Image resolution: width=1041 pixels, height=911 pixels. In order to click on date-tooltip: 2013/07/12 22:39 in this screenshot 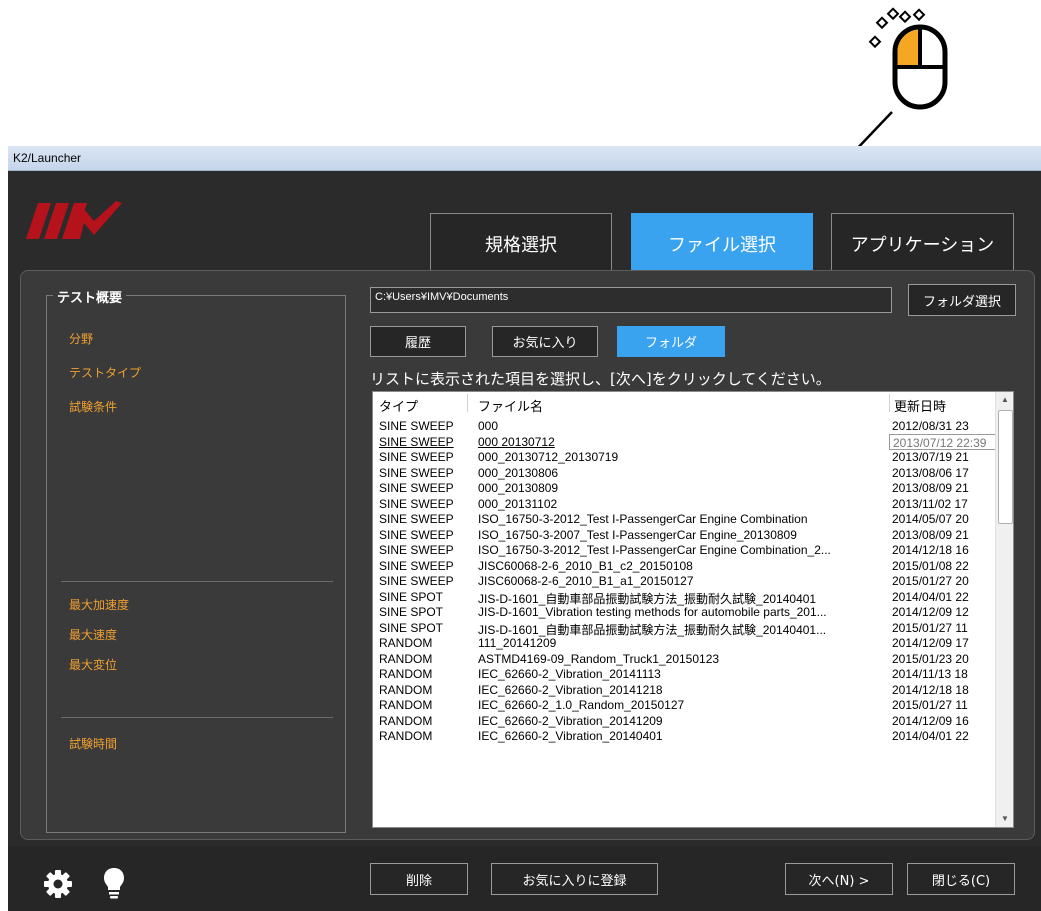, I will do `click(949, 442)`.